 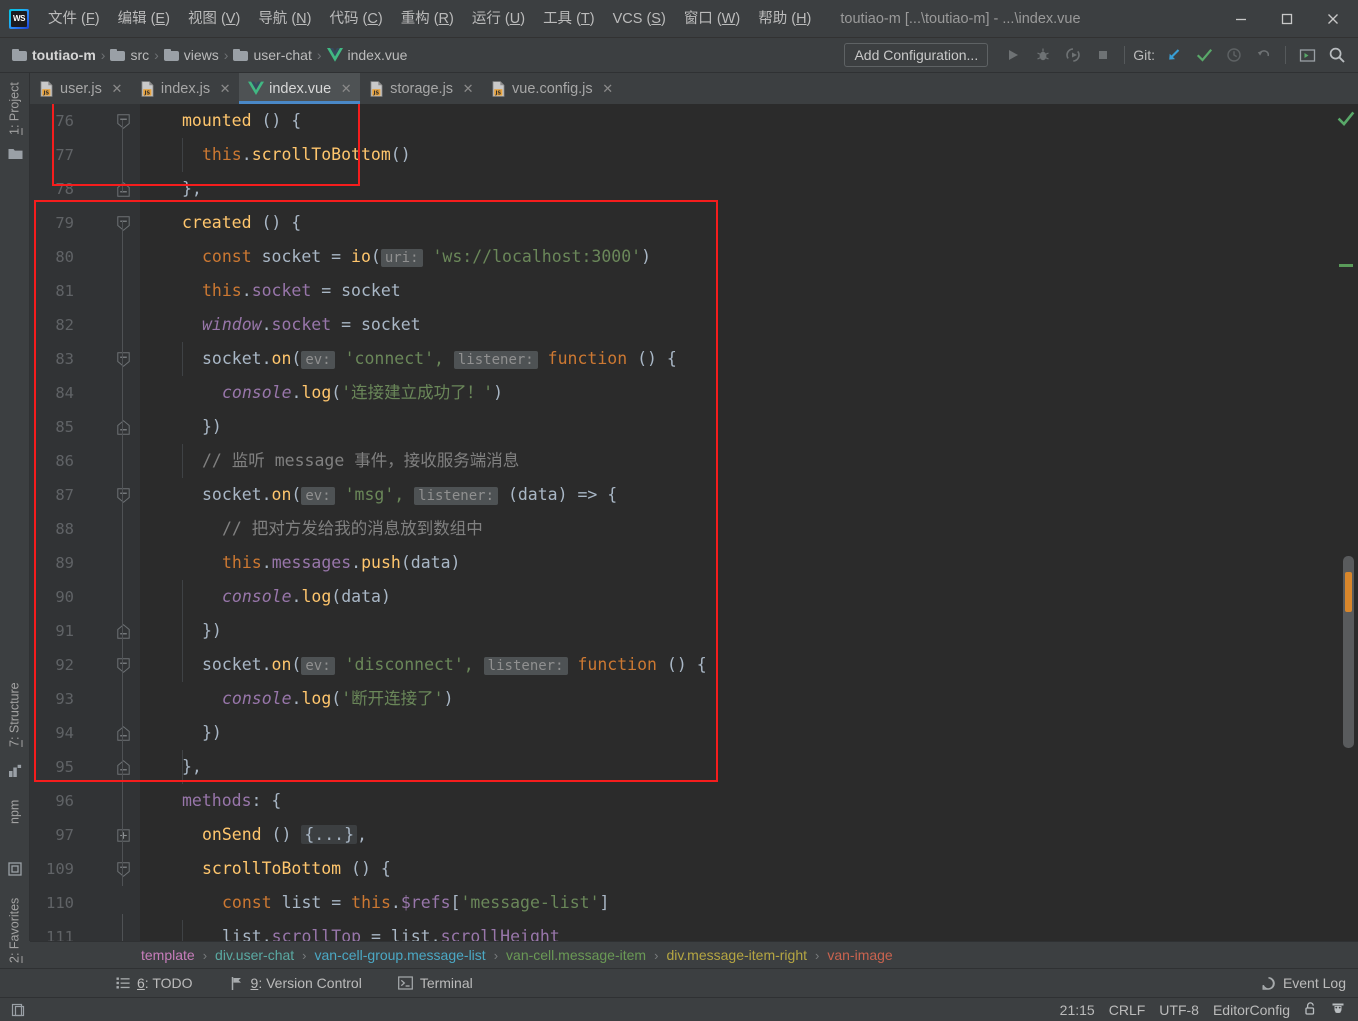 What do you see at coordinates (254, 955) in the screenshot?
I see `element-path-item: div.user-chat` at bounding box center [254, 955].